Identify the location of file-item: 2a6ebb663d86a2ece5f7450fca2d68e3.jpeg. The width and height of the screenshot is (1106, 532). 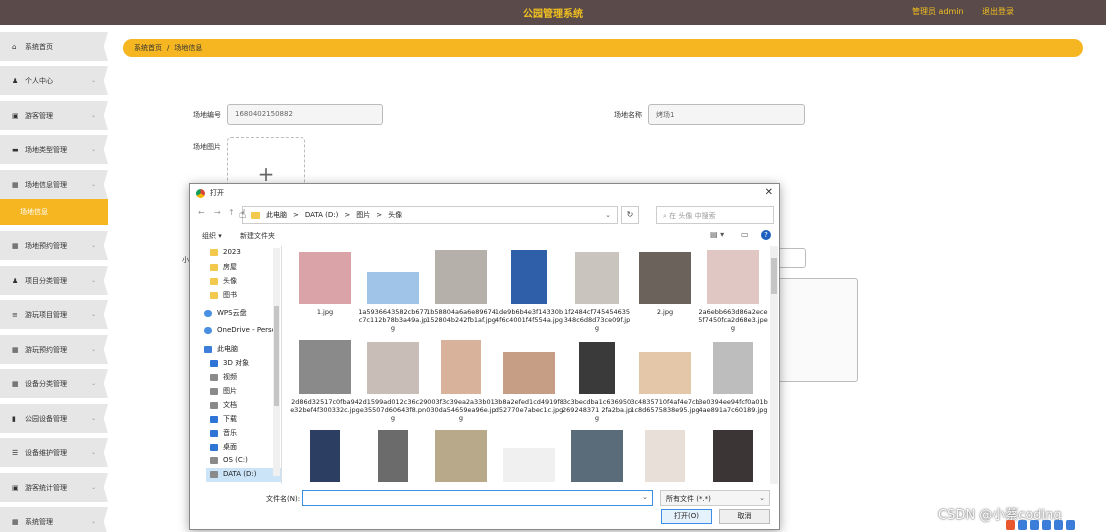
(733, 291).